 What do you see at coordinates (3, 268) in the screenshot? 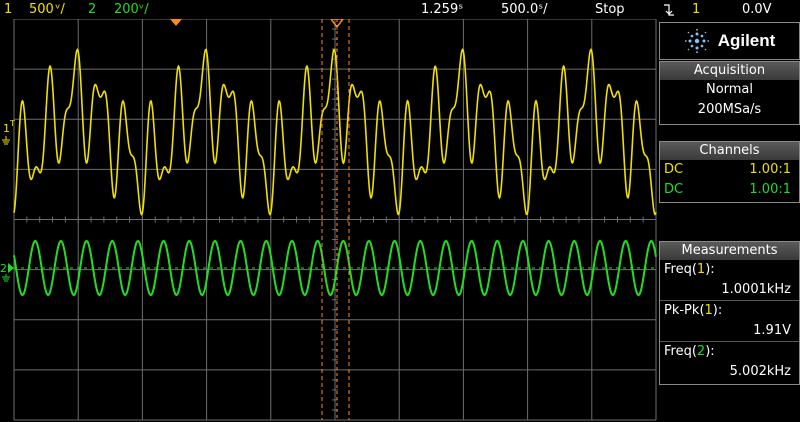
I see `svg-text: 2` at bounding box center [3, 268].